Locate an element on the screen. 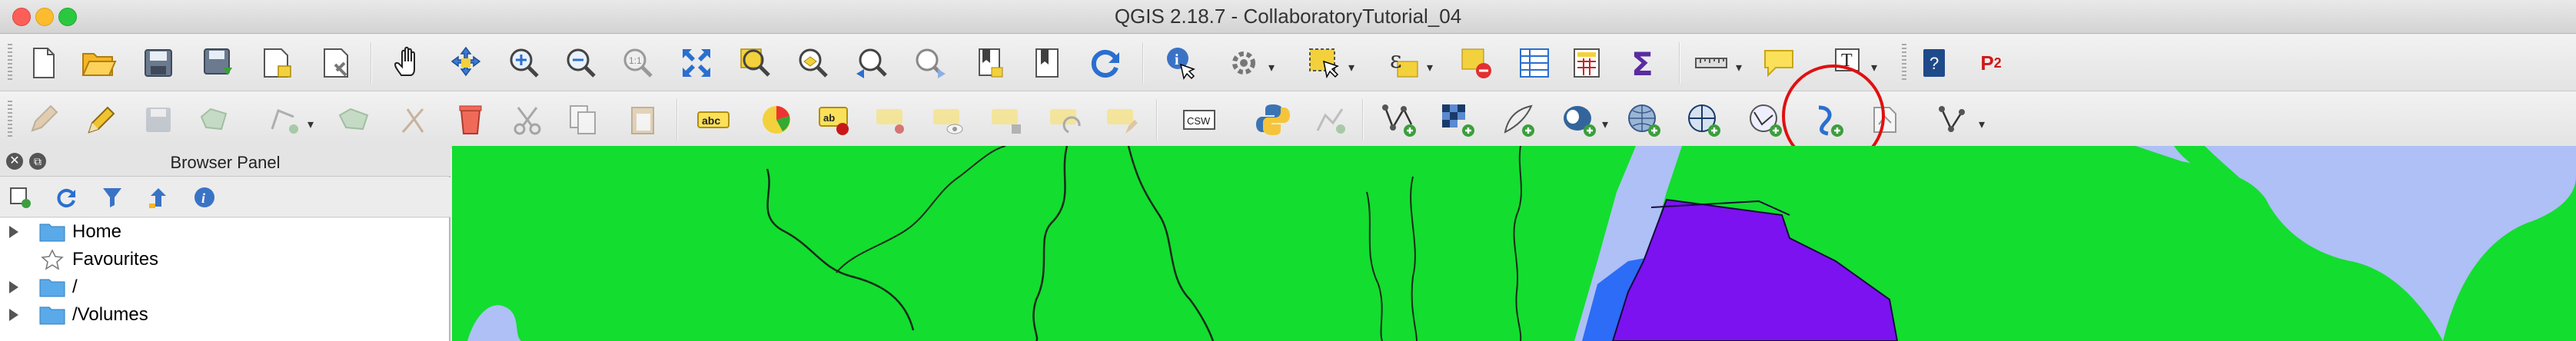  identify-icon: i is located at coordinates (1179, 62).